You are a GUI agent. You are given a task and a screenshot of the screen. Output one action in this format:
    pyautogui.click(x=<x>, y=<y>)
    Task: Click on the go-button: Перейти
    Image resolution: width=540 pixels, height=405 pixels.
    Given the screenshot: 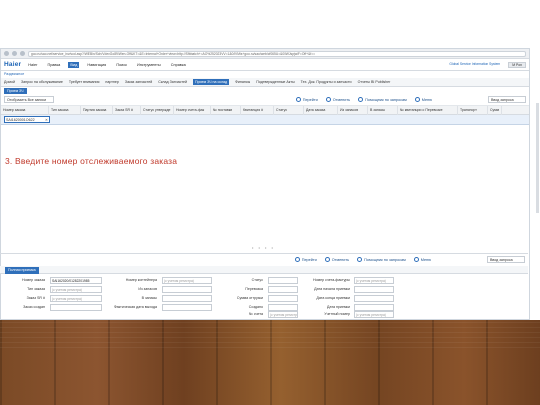 What is the action you would take?
    pyautogui.click(x=306, y=99)
    